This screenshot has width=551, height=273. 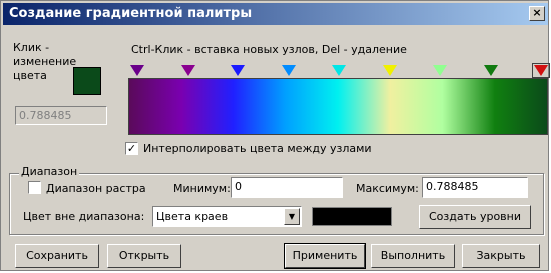 What do you see at coordinates (537, 13) in the screenshot?
I see `close-window-button: ×` at bounding box center [537, 13].